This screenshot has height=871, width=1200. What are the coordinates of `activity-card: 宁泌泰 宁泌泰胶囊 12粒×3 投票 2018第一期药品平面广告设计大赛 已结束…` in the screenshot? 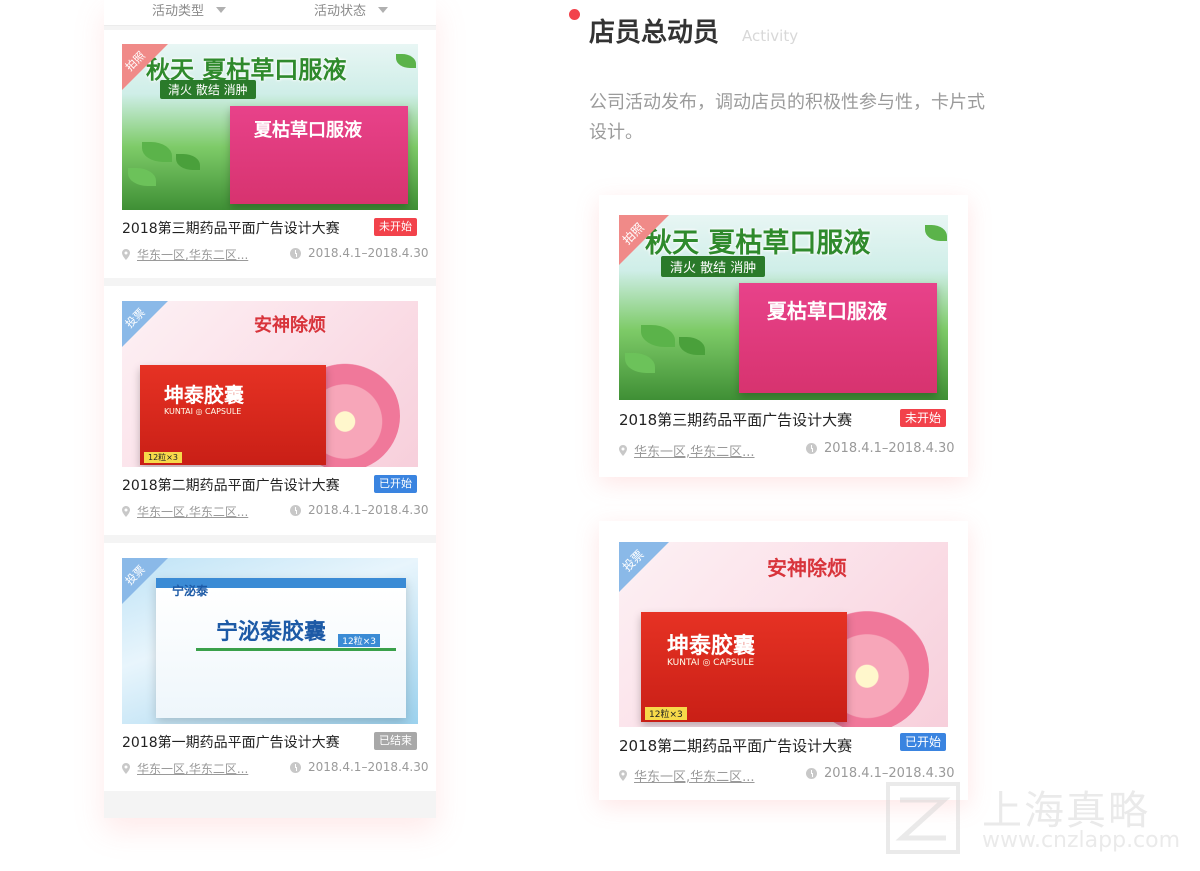 It's located at (270, 667).